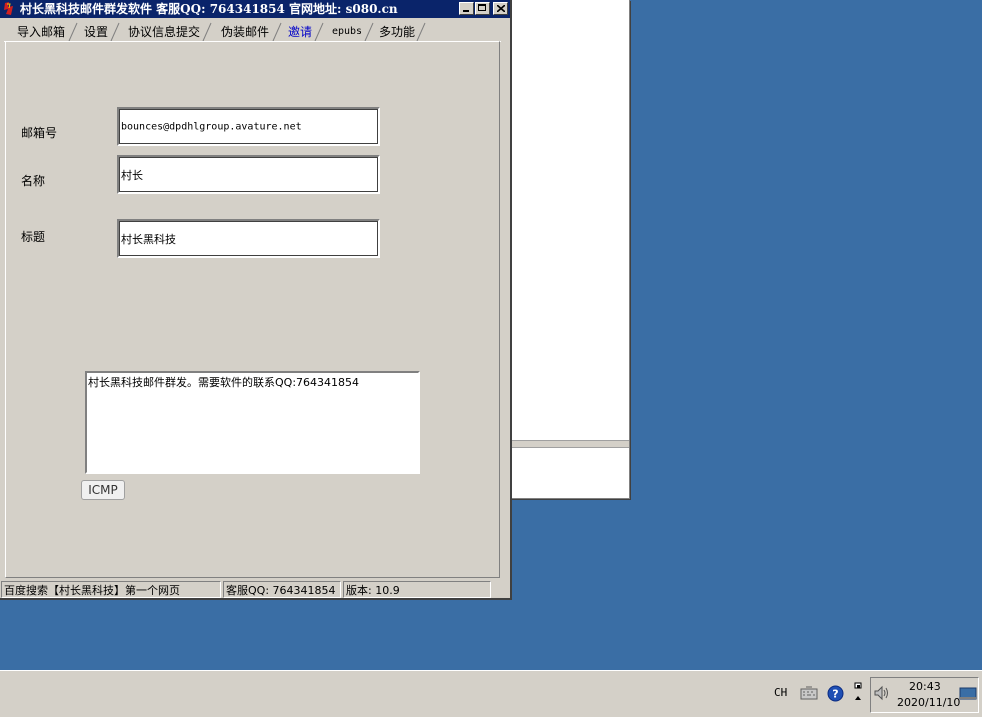  What do you see at coordinates (303, 32) in the screenshot?
I see `tab-invite: 邀请` at bounding box center [303, 32].